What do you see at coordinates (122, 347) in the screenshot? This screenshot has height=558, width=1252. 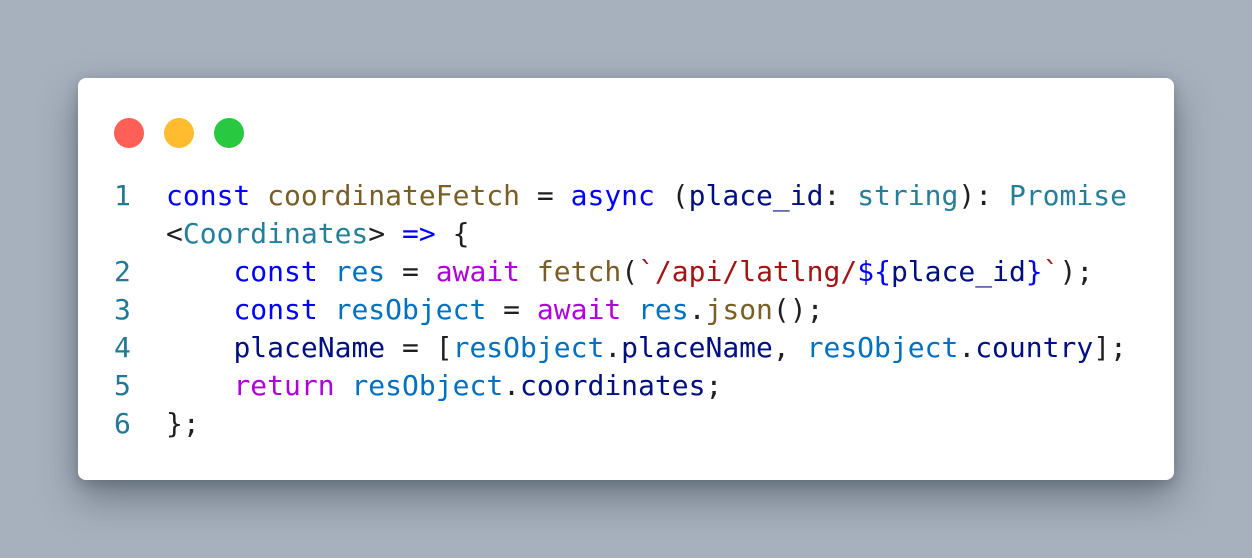 I see `line-number: 4` at bounding box center [122, 347].